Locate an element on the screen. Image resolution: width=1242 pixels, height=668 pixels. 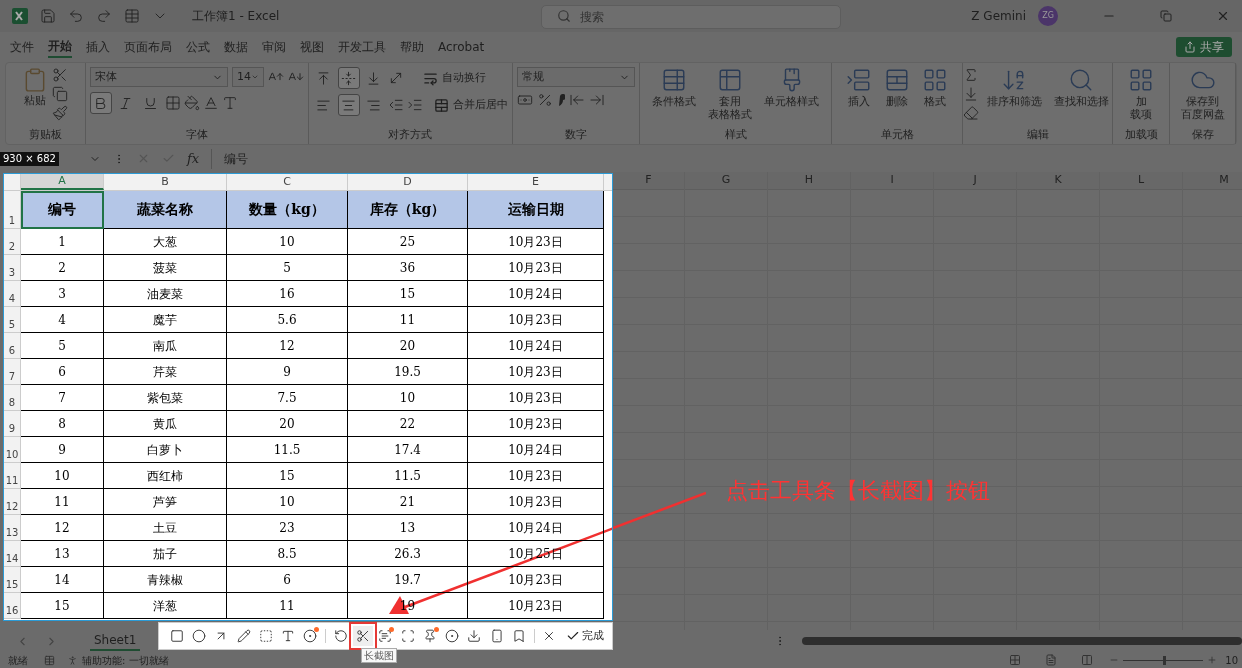
table-cell: 5.6 is located at coordinates (287, 320).